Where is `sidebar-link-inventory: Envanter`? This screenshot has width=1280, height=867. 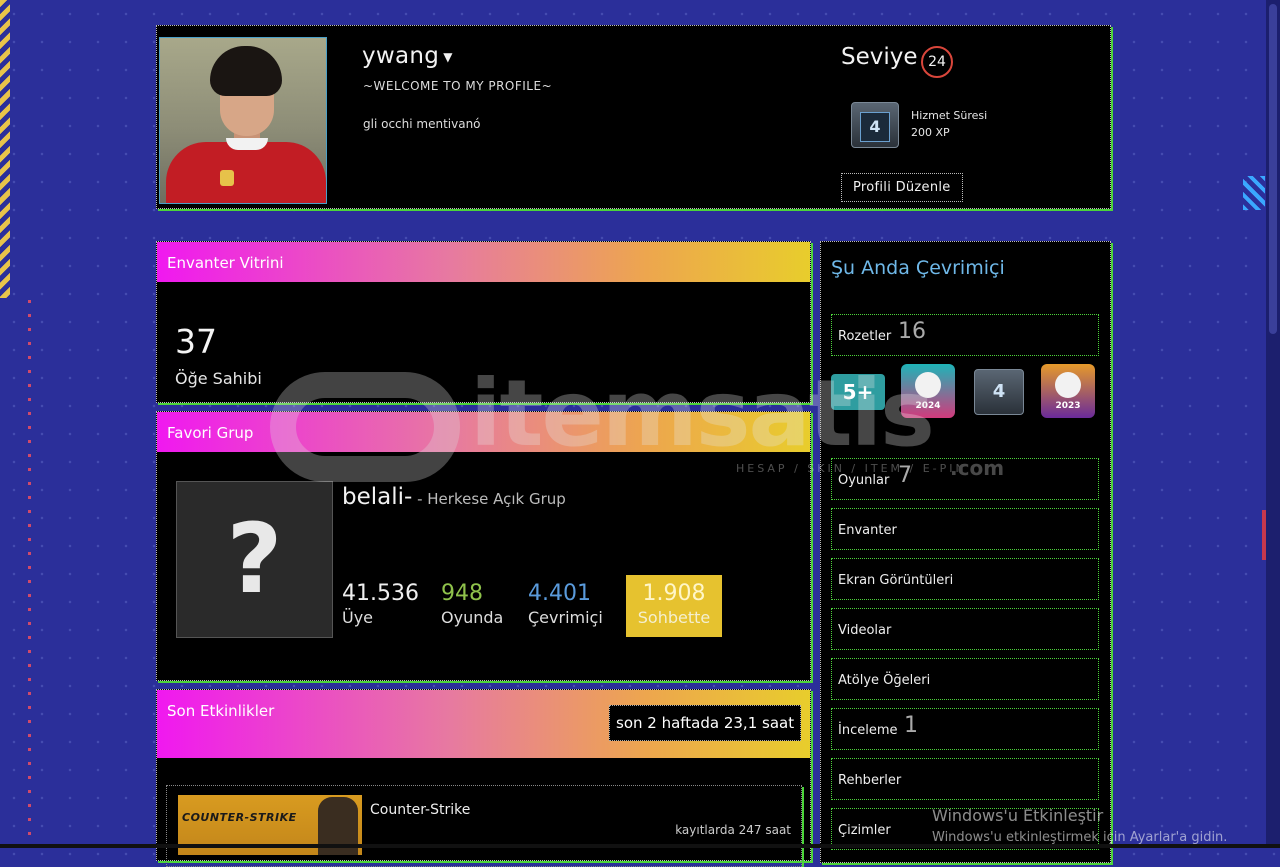 sidebar-link-inventory: Envanter is located at coordinates (965, 529).